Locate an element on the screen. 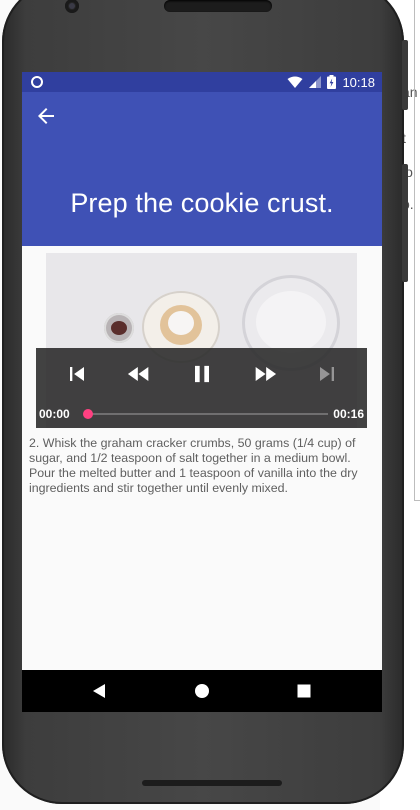 The height and width of the screenshot is (810, 420). earpiece-speaker is located at coordinates (218, 6).